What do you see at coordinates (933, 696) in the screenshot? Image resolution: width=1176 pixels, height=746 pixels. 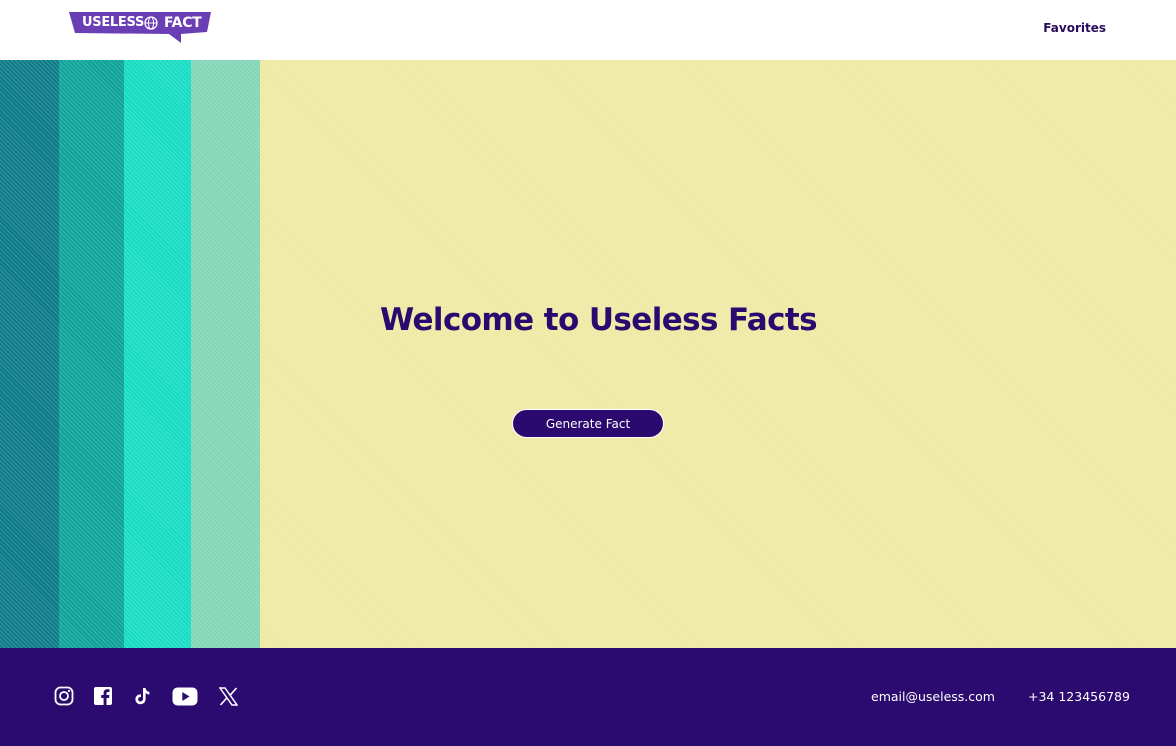 I see `footer-email-link: email@useless.com` at bounding box center [933, 696].